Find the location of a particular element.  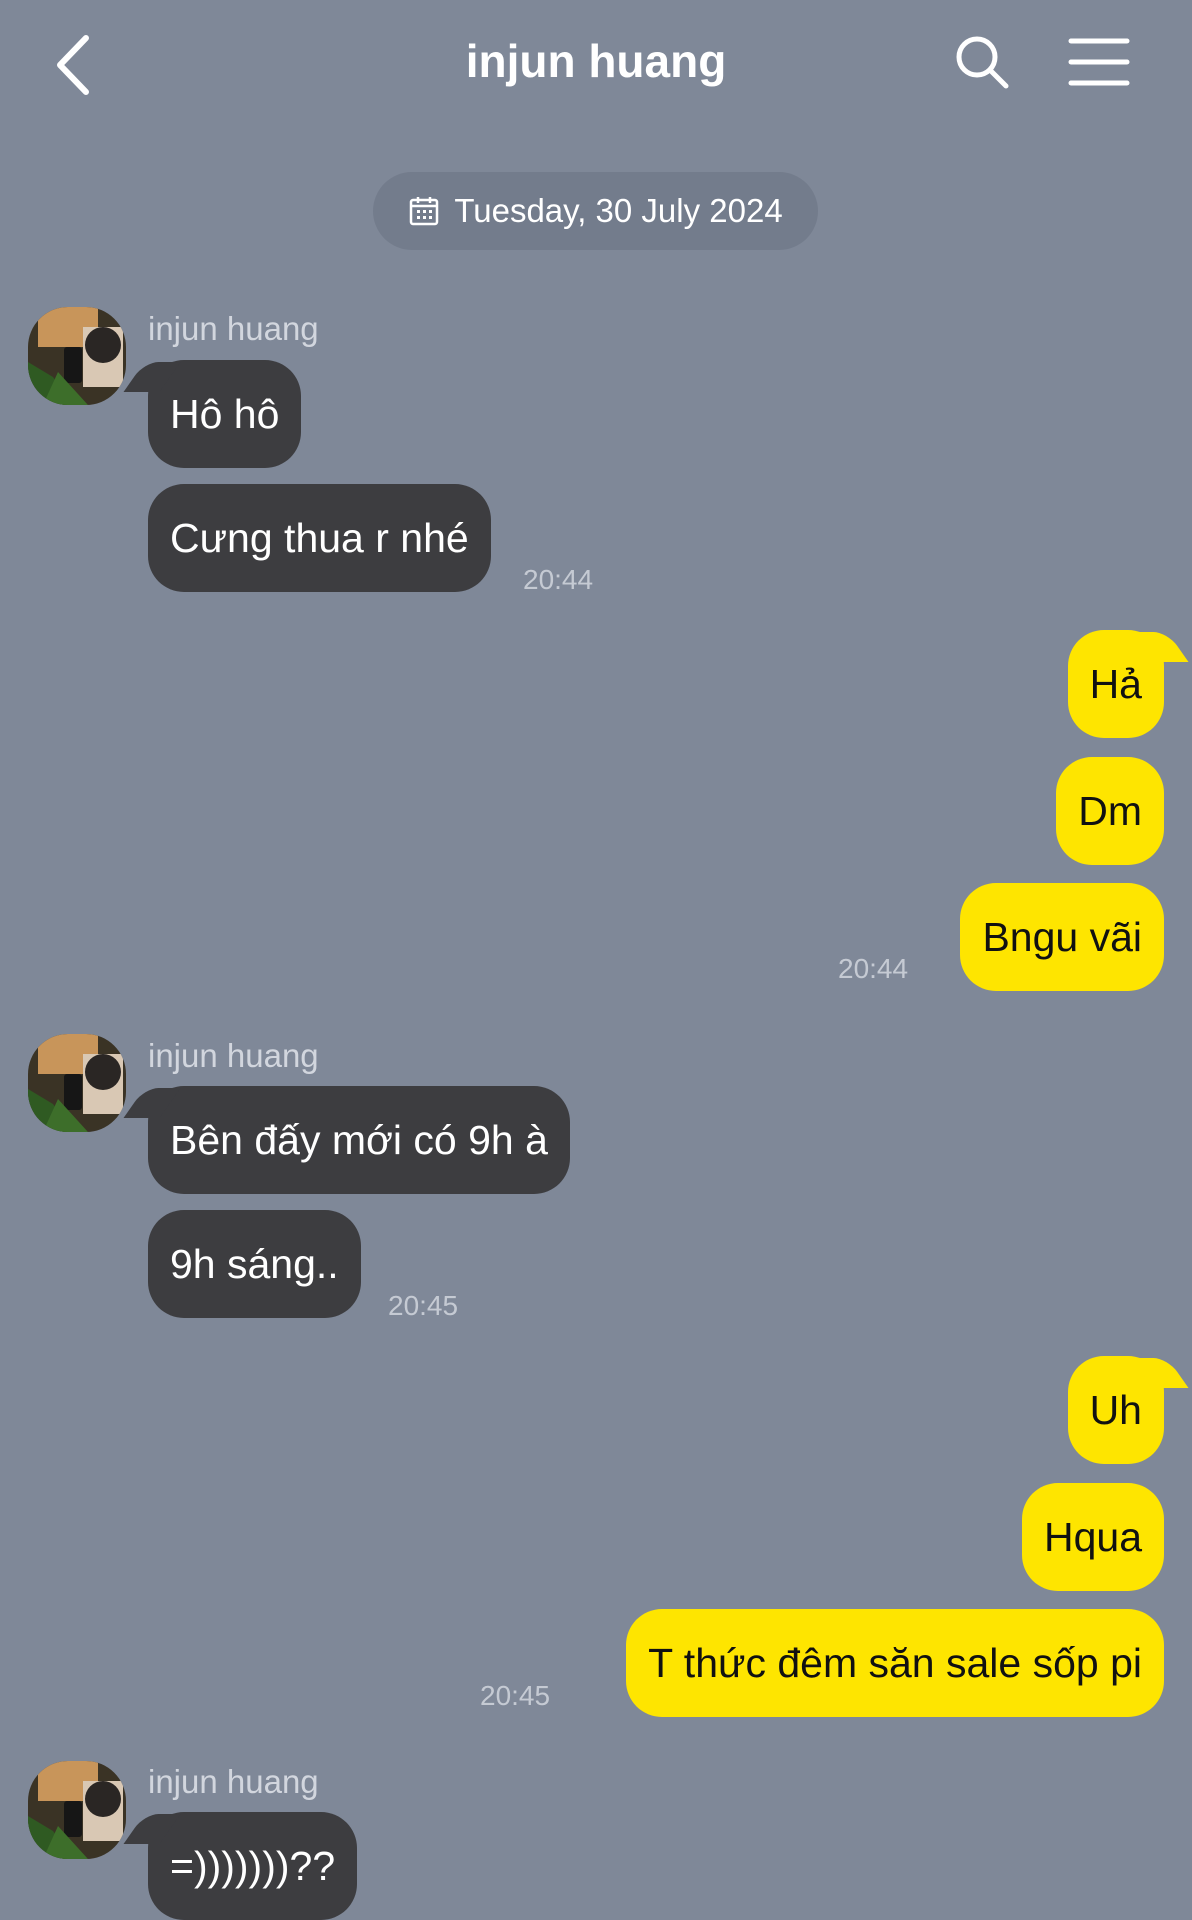

outgoing-message: T thức đêm săn sale sốp pi is located at coordinates (895, 1663).